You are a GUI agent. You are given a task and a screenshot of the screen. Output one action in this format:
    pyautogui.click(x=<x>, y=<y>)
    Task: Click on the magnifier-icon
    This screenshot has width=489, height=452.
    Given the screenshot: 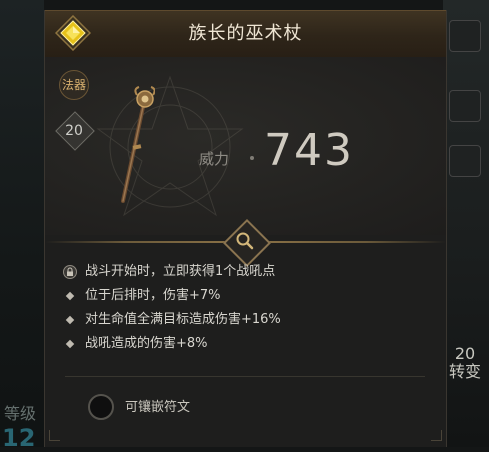 What is the action you would take?
    pyautogui.click(x=245, y=241)
    